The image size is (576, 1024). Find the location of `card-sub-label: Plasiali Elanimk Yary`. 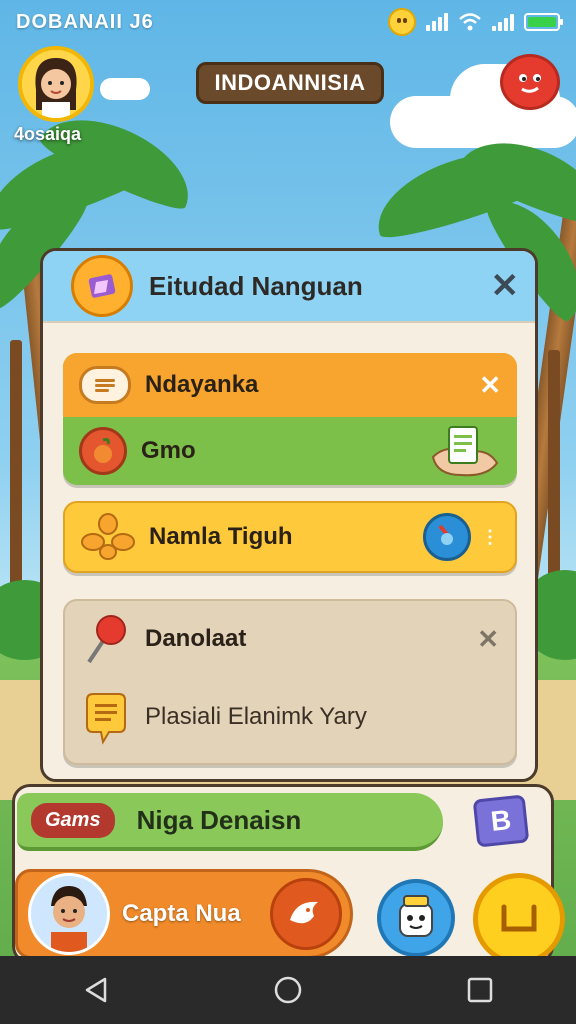

card-sub-label: Plasiali Elanimk Yary is located at coordinates (256, 716).